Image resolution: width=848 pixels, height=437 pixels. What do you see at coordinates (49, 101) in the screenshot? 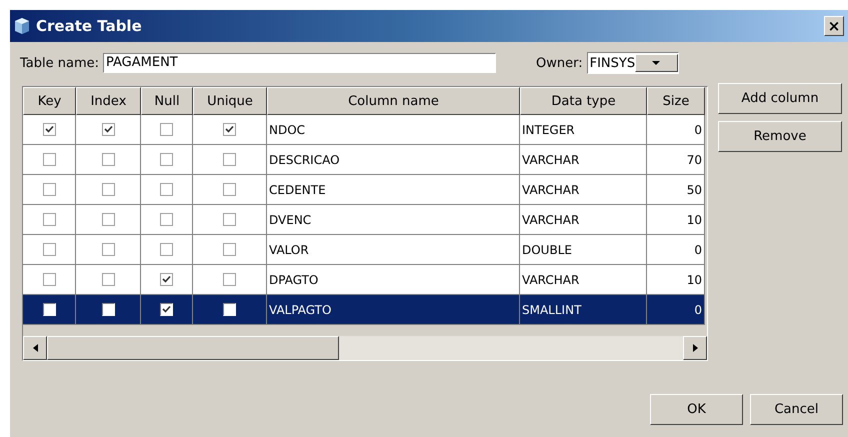
I see `column-header: Key` at bounding box center [49, 101].